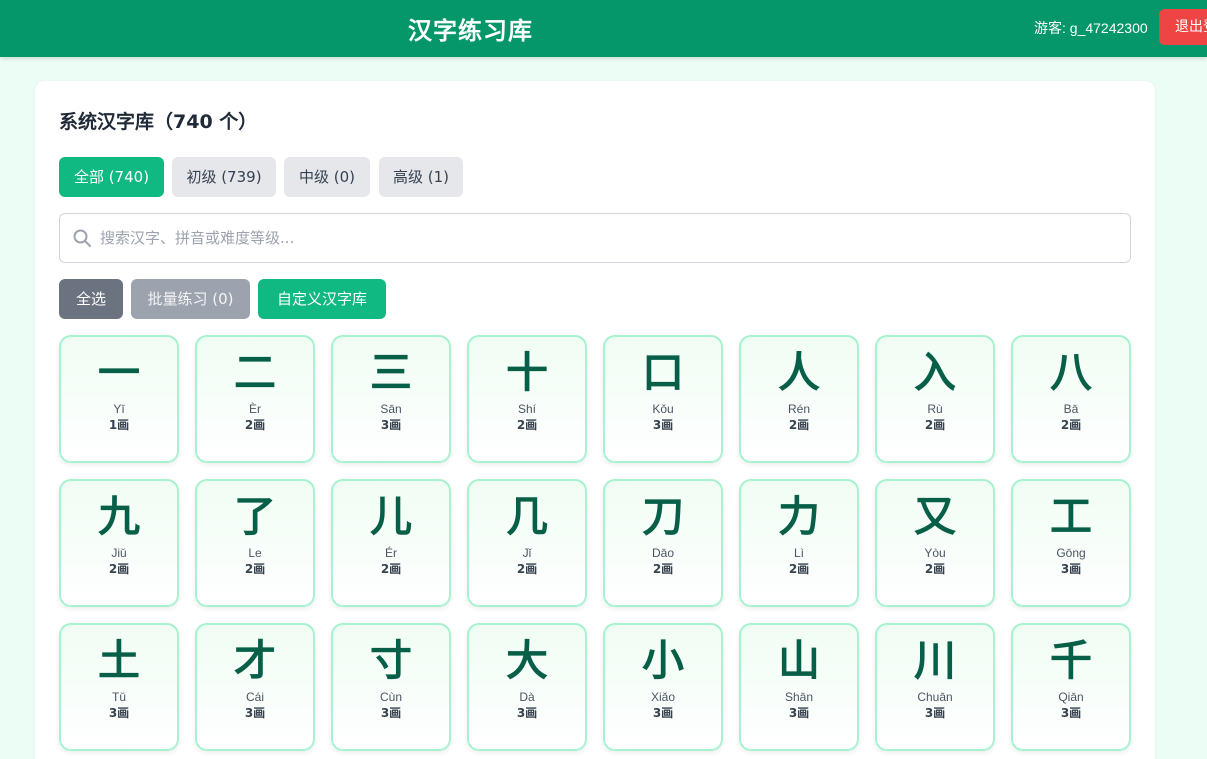 The height and width of the screenshot is (759, 1207). Describe the element at coordinates (158, 122) in the screenshot. I see `library-title: 系统汉字库（740 个）` at that location.